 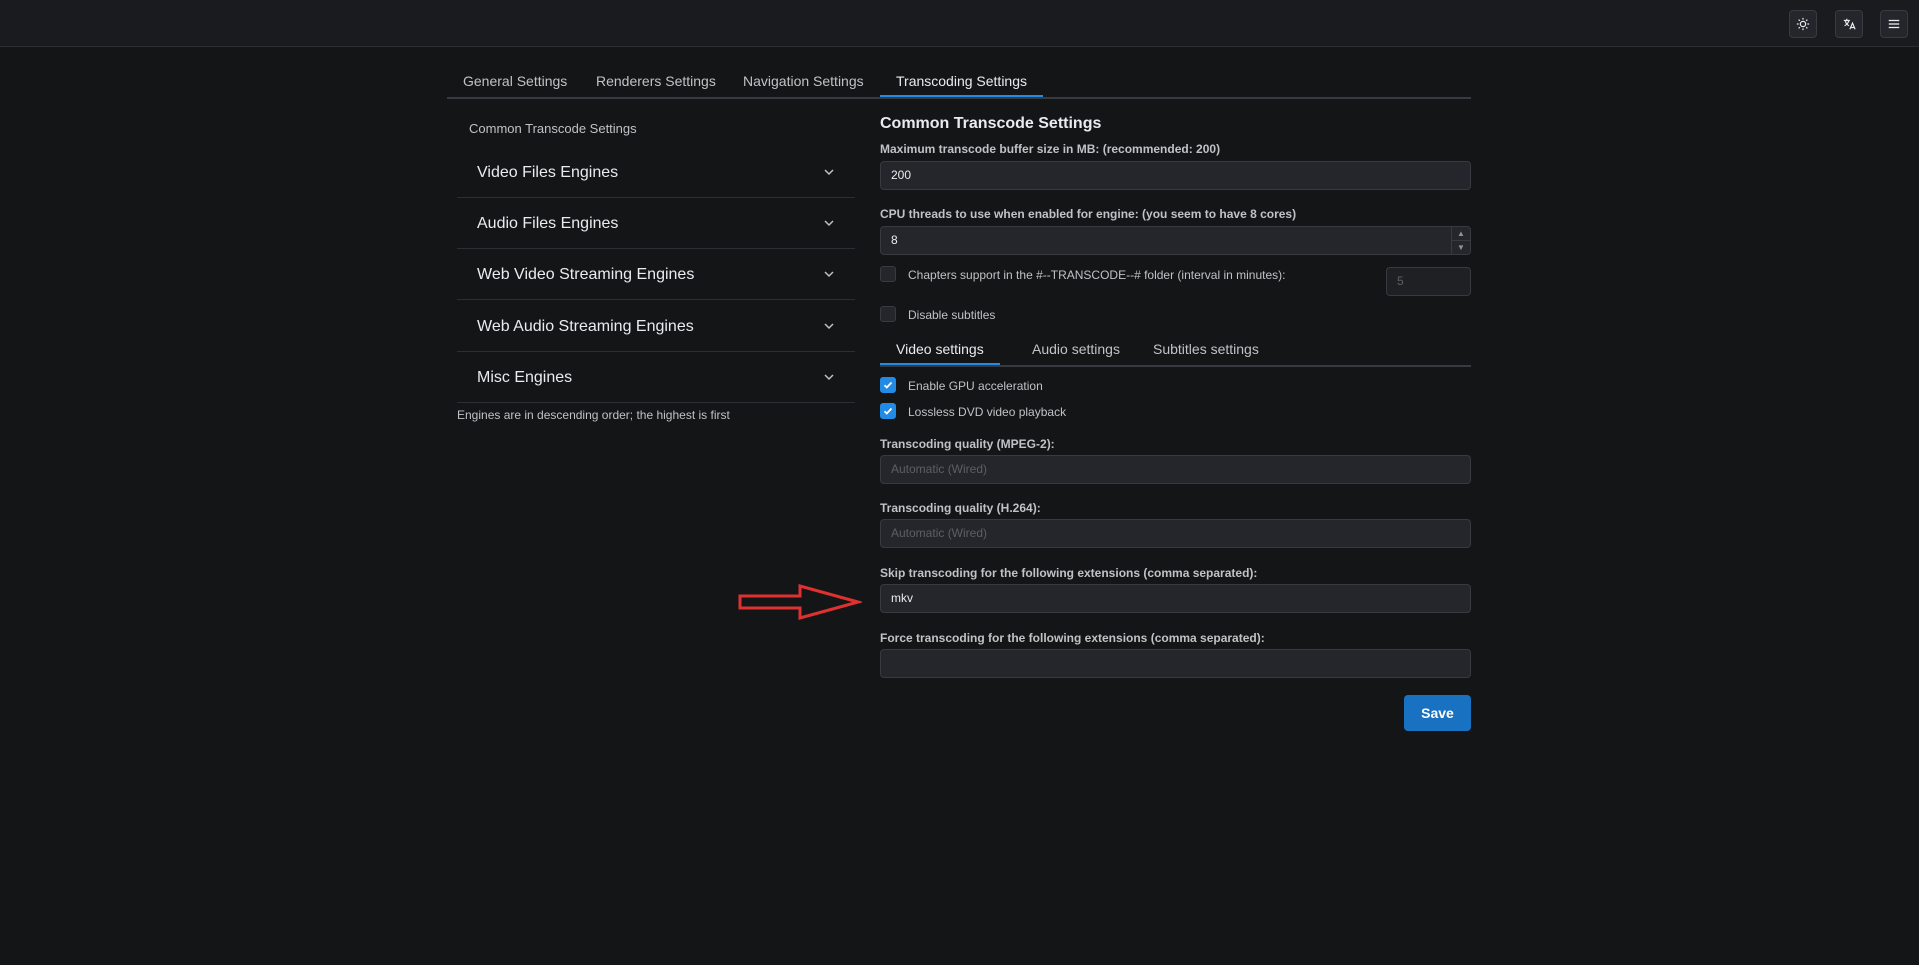 What do you see at coordinates (656, 223) in the screenshot?
I see `accordion-audio-files-engines: Audio Files Engines` at bounding box center [656, 223].